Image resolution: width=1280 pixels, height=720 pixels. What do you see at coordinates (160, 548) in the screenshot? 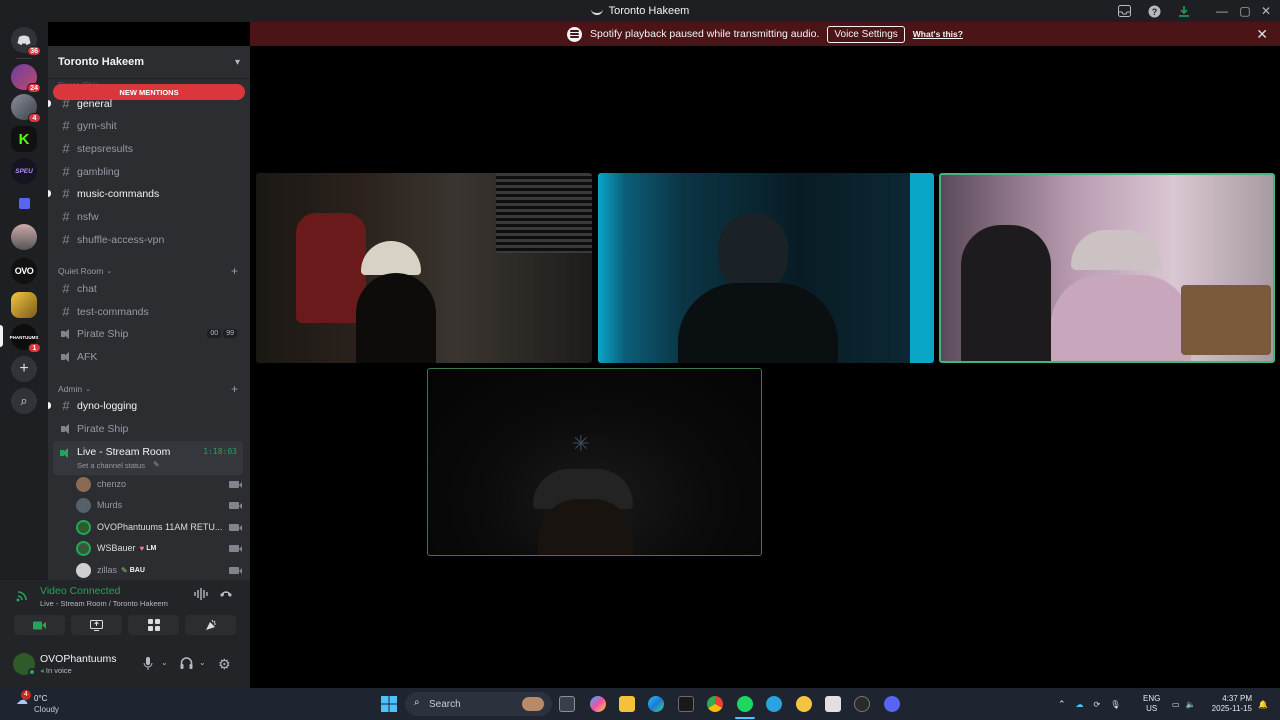
I see `voice-user: WSBauer ♥ LM` at bounding box center [160, 548].